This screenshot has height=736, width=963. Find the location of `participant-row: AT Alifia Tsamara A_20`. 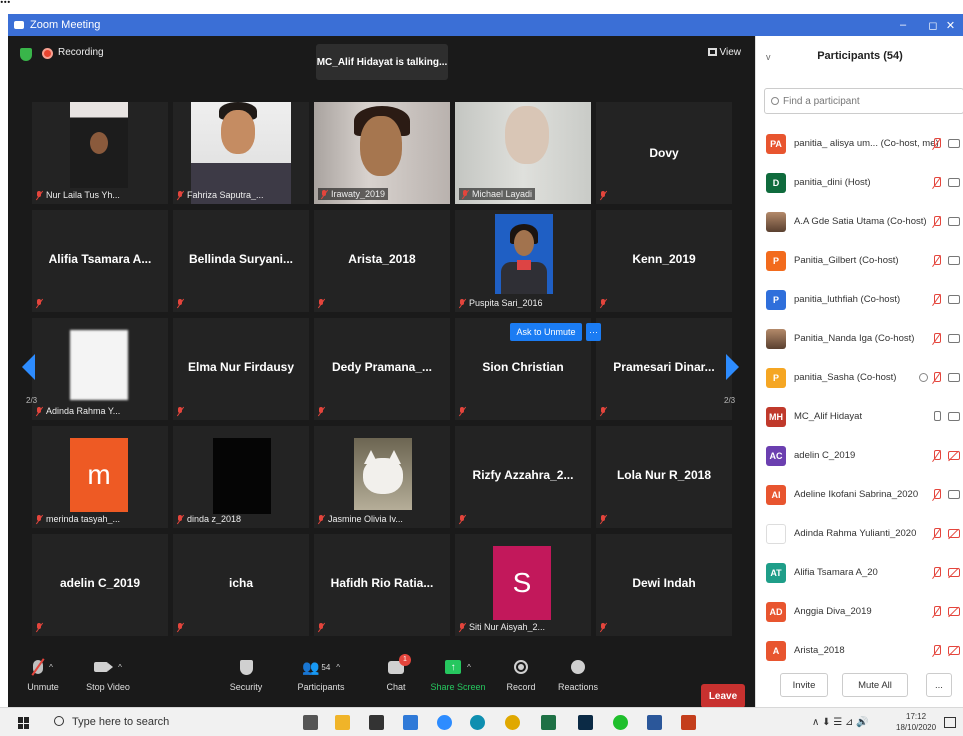

participant-row: AT Alifia Tsamara A_20 is located at coordinates (859, 572).